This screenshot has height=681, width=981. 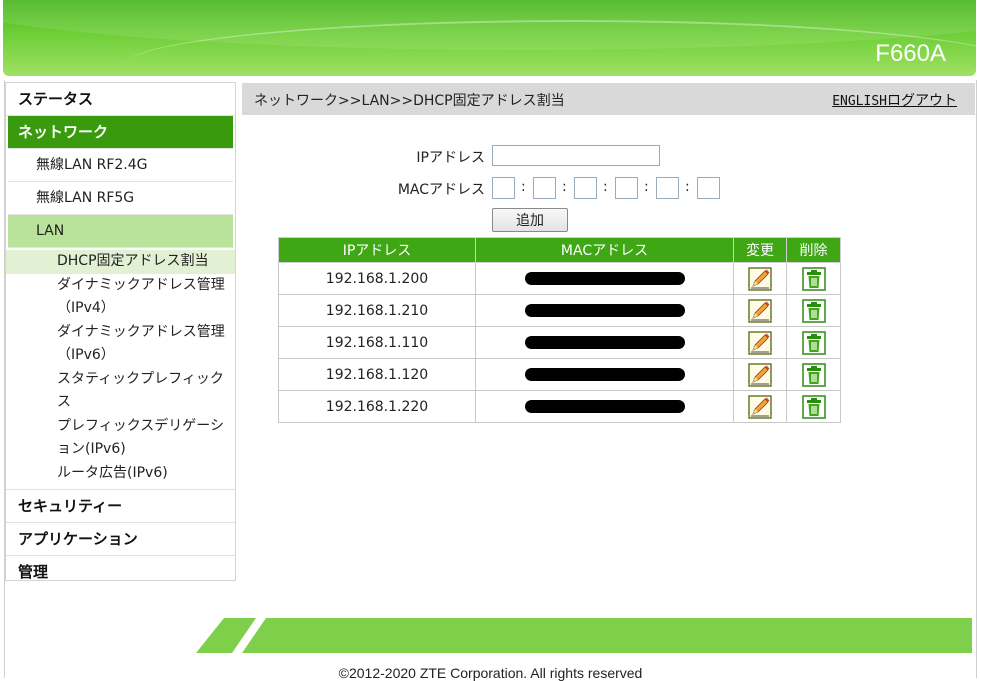 I want to click on table-row: 192.168.1.210, so click(x=559, y=310).